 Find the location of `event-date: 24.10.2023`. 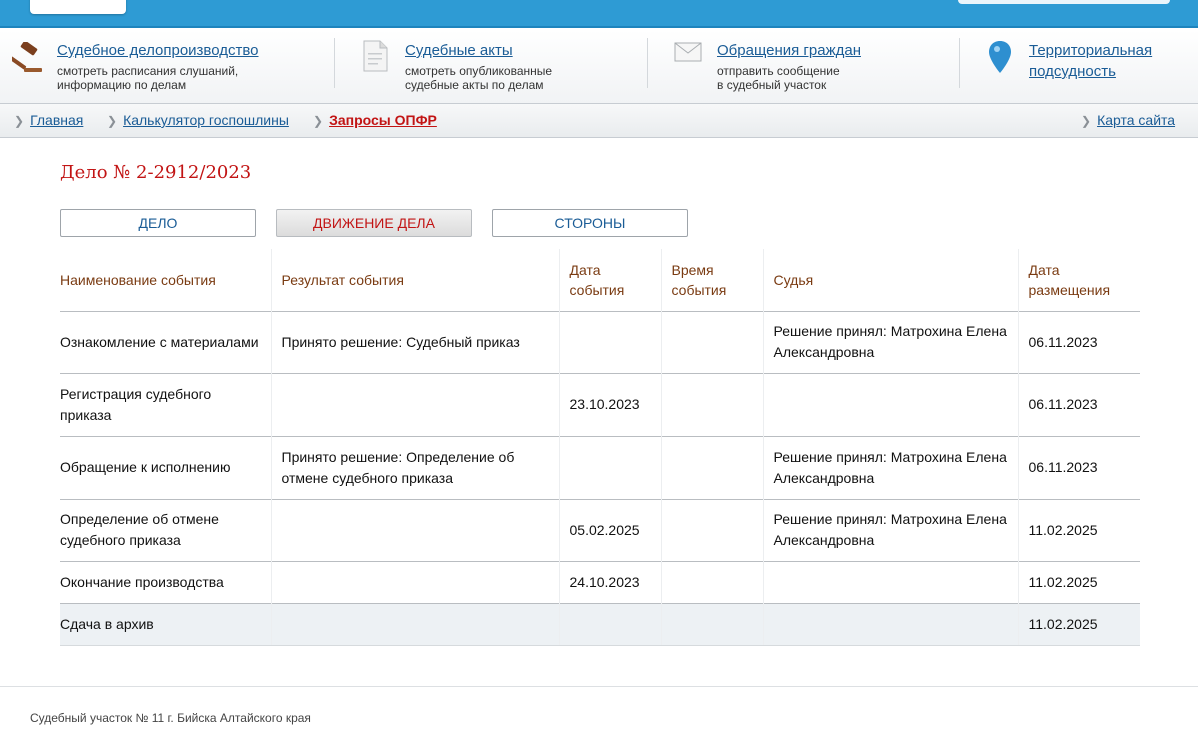

event-date: 24.10.2023 is located at coordinates (610, 581).